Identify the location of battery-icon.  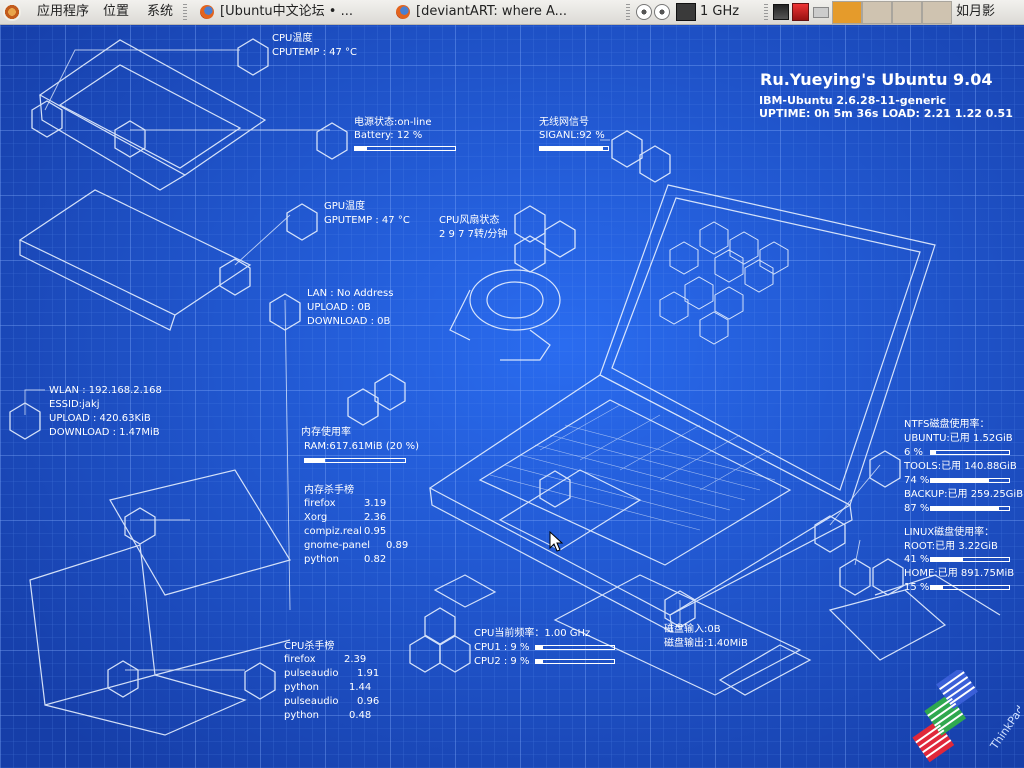
(800, 12).